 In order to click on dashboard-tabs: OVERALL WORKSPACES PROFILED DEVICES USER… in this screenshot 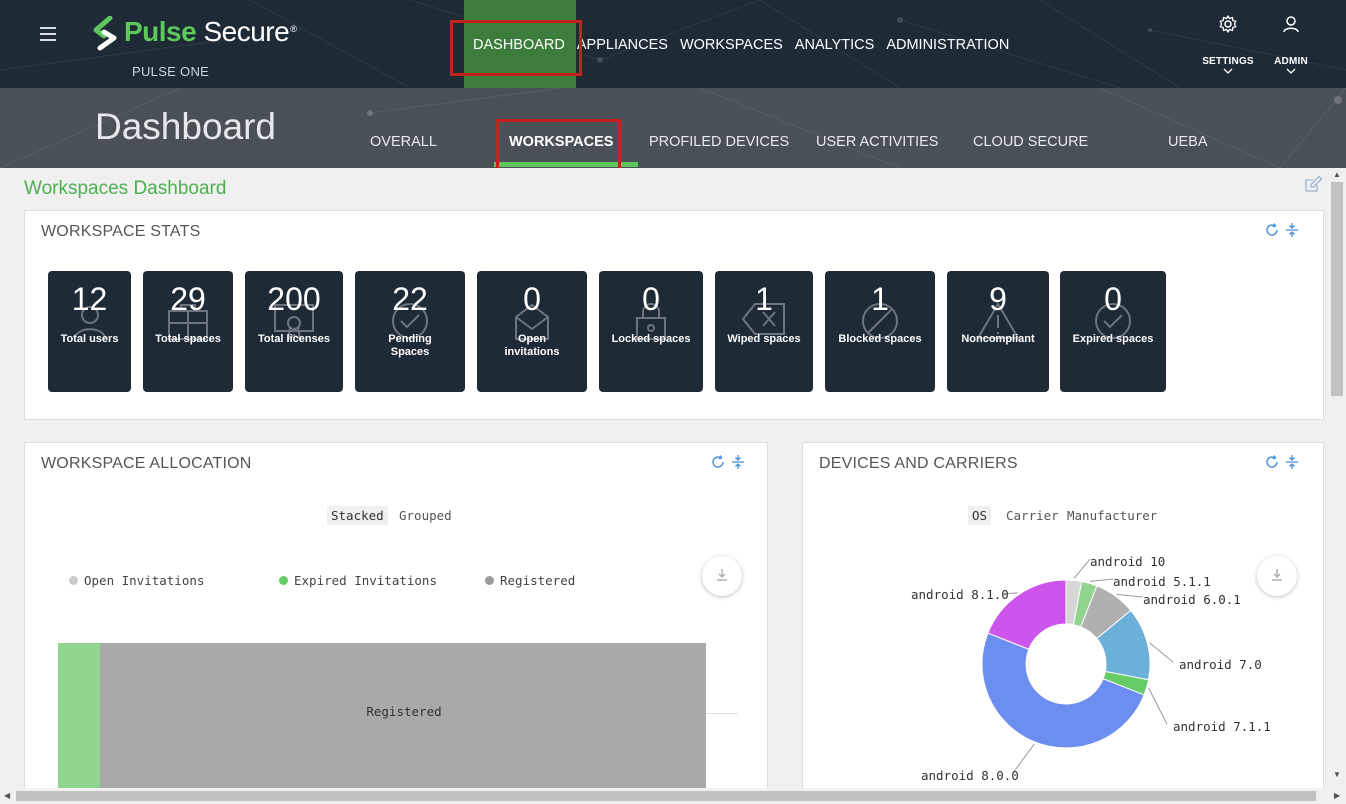, I will do `click(673, 128)`.